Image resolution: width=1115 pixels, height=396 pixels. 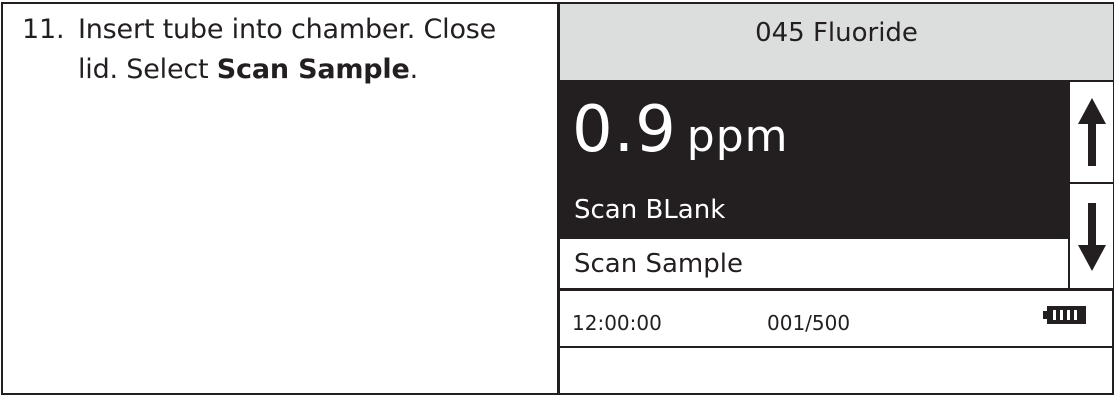 What do you see at coordinates (617, 323) in the screenshot?
I see `status-time: 12:00:00` at bounding box center [617, 323].